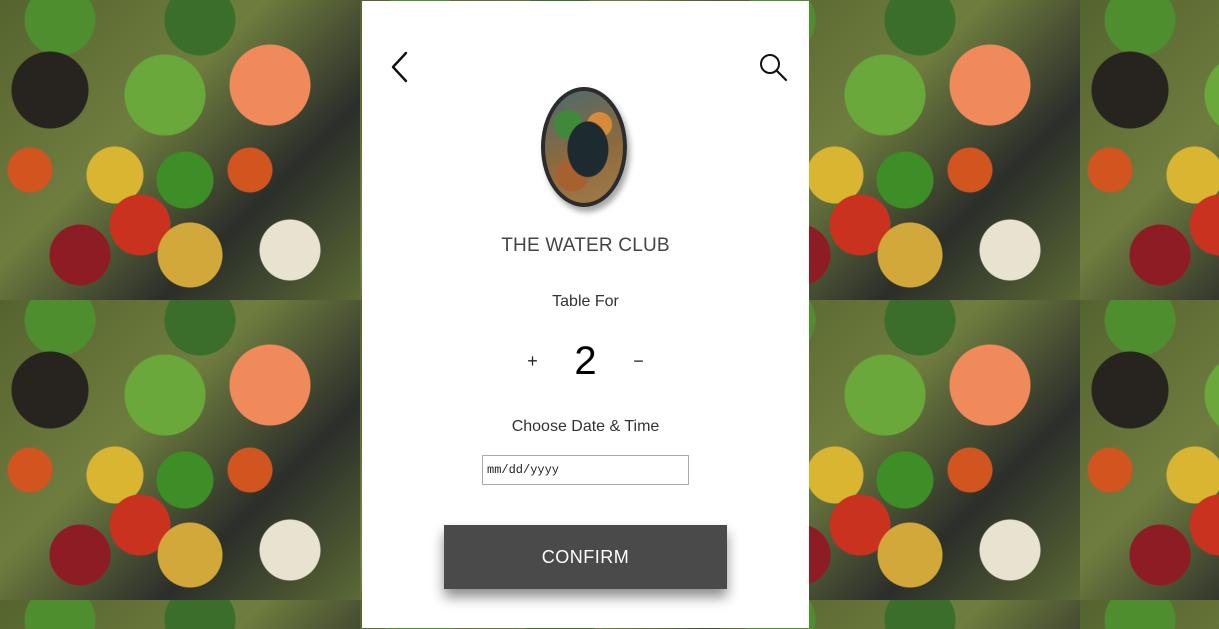  What do you see at coordinates (585, 301) in the screenshot?
I see `table-for-label: Table For` at bounding box center [585, 301].